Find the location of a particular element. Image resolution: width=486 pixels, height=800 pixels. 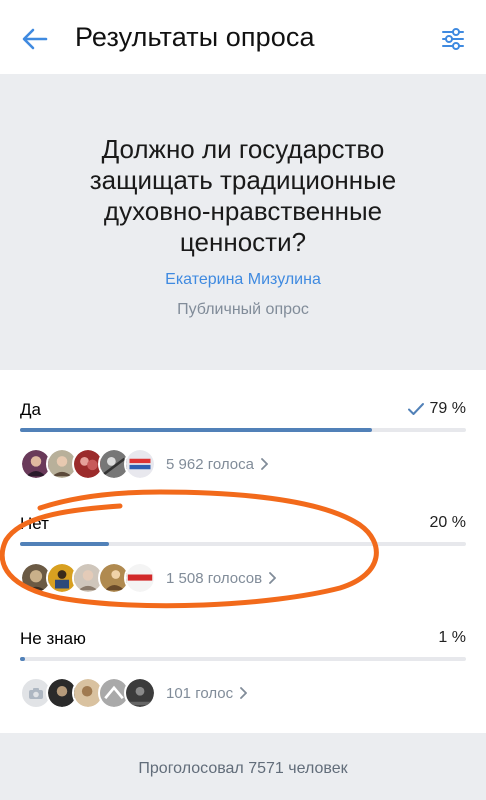

votes-count-link: 1 508 голосов is located at coordinates (221, 578).